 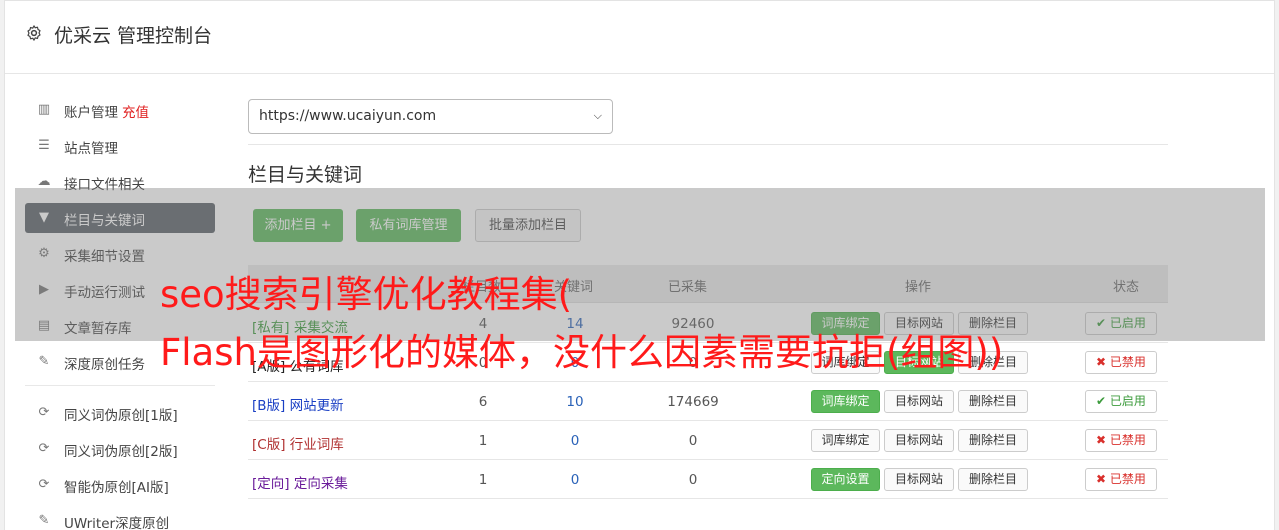 I want to click on section-title: 栏目与关键词, so click(x=305, y=175).